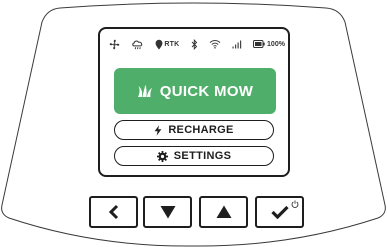 The width and height of the screenshot is (387, 247). Describe the element at coordinates (114, 44) in the screenshot. I see `fan-icon` at that location.